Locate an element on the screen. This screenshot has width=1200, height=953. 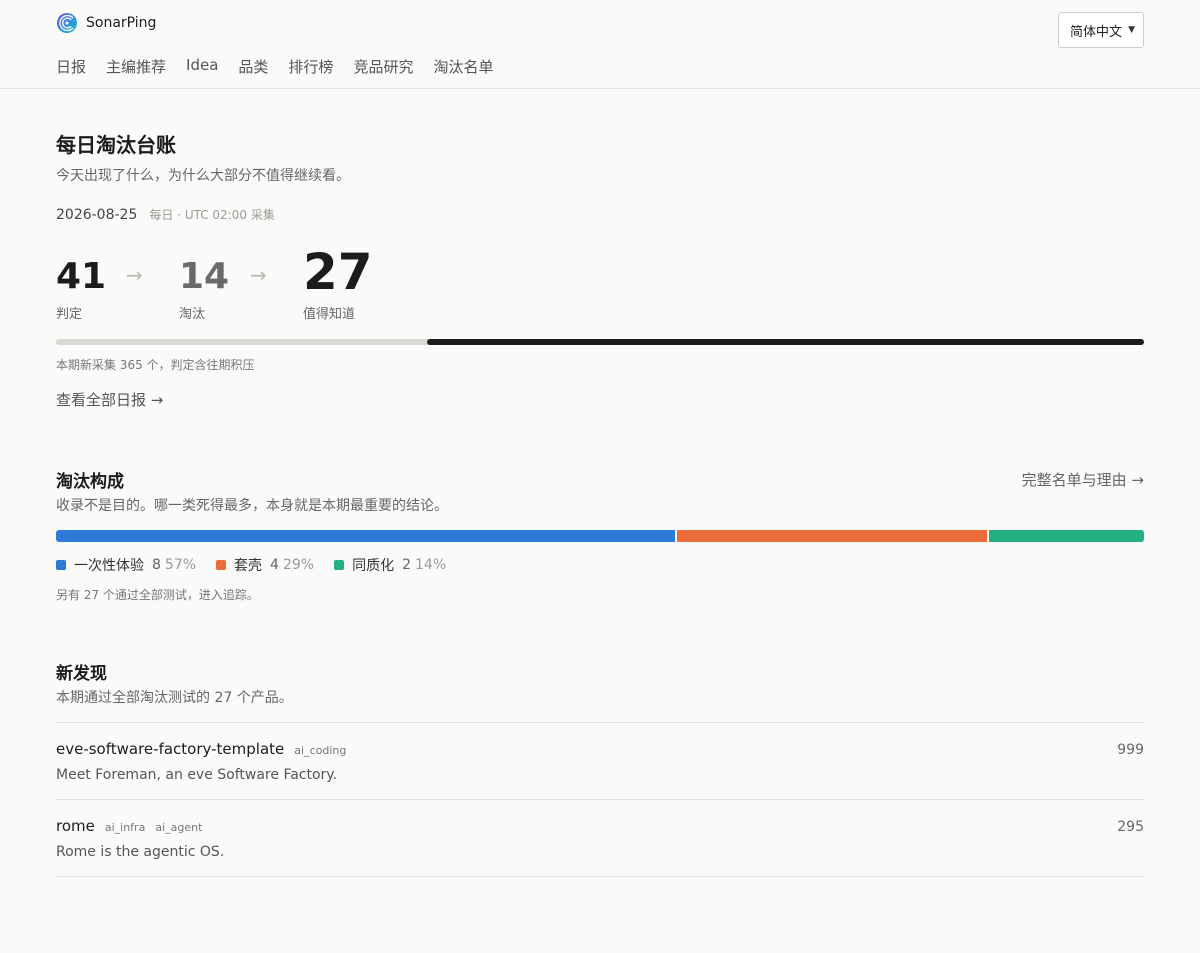
nav-item-categories: 品类 is located at coordinates (253, 66).